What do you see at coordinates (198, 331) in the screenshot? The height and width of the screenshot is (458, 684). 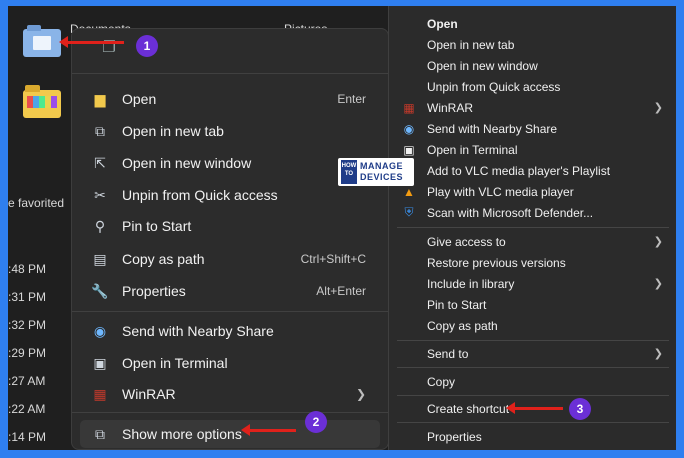 I see `menu-item-label: Send with Nearby Share` at bounding box center [198, 331].